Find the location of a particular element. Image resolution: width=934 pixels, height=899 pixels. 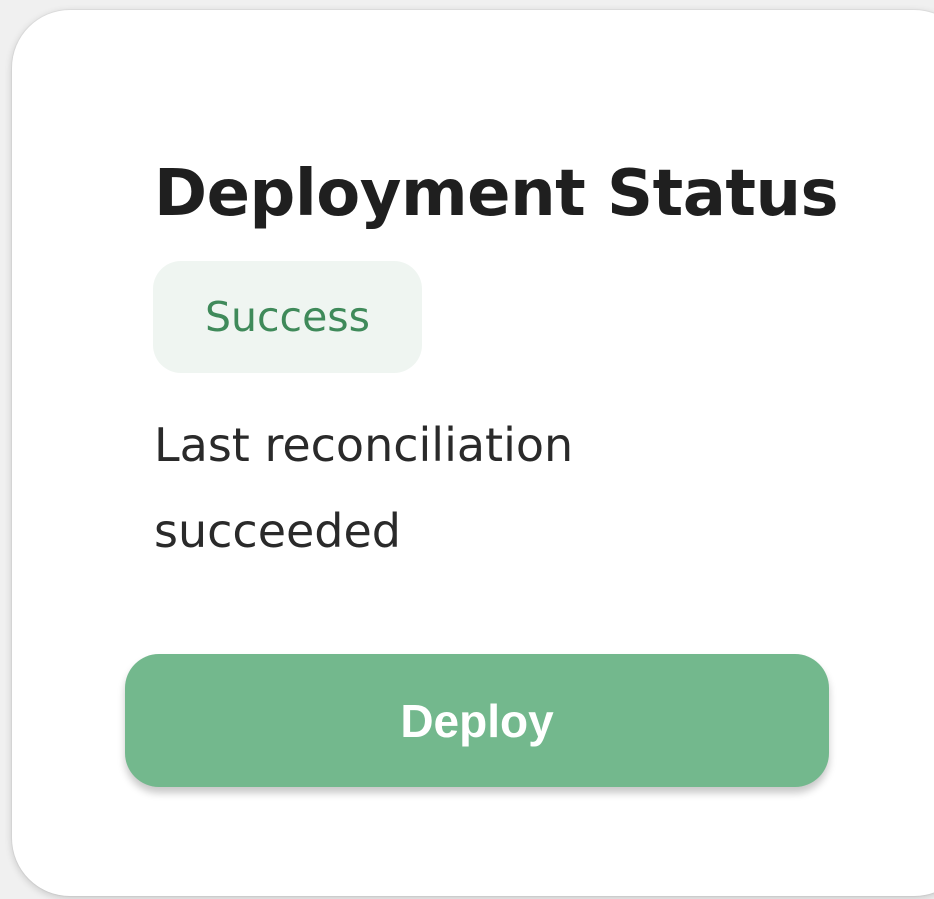

status-badge: Success is located at coordinates (287, 317).